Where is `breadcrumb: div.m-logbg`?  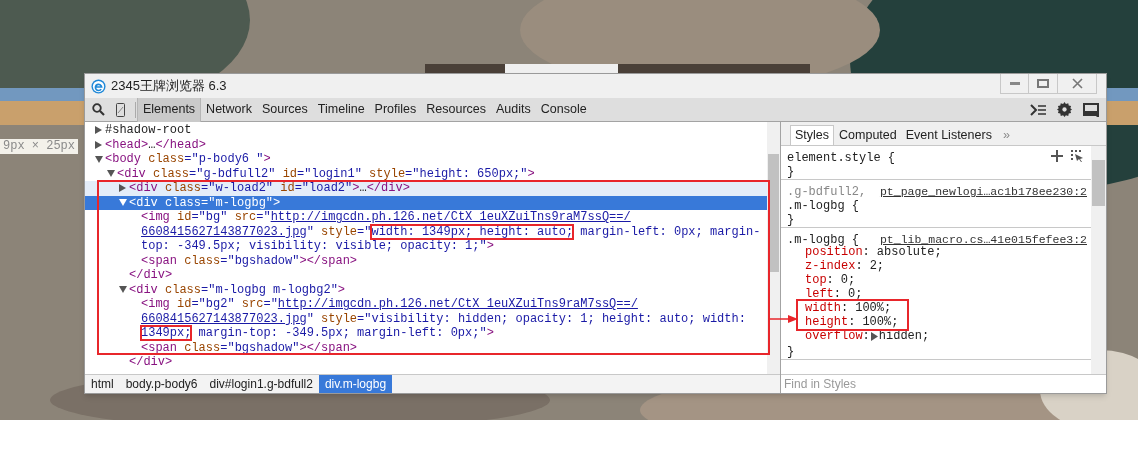
breadcrumb: div.m-logbg is located at coordinates (355, 384).